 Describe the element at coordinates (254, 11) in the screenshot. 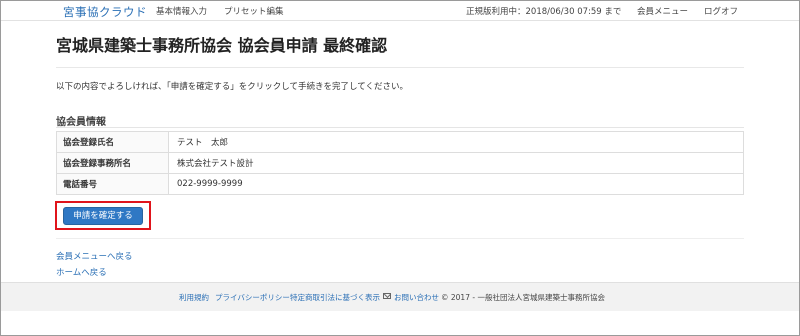

I see `nav-preset-edit: プリセット編集` at that location.